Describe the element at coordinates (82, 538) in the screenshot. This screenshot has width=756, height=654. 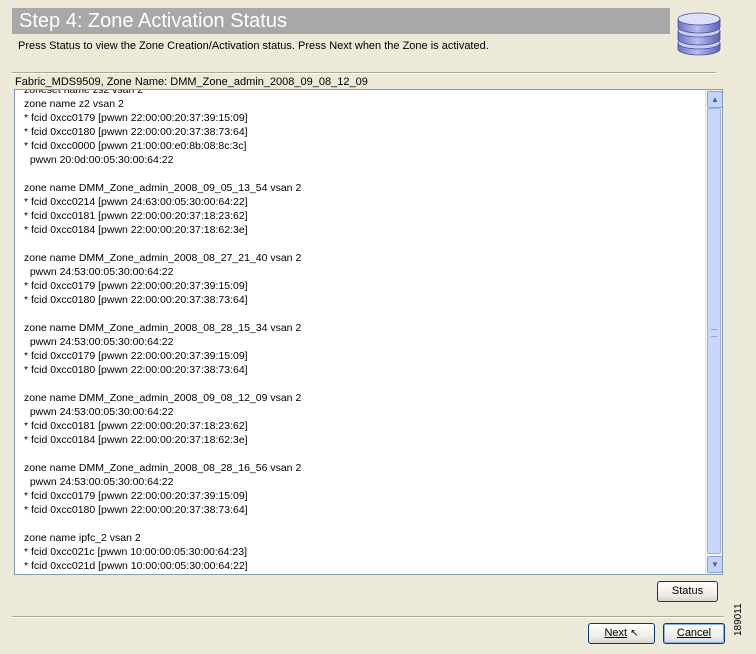
I see `status-text-line: zone name ipfc_2 vsan 2` at that location.